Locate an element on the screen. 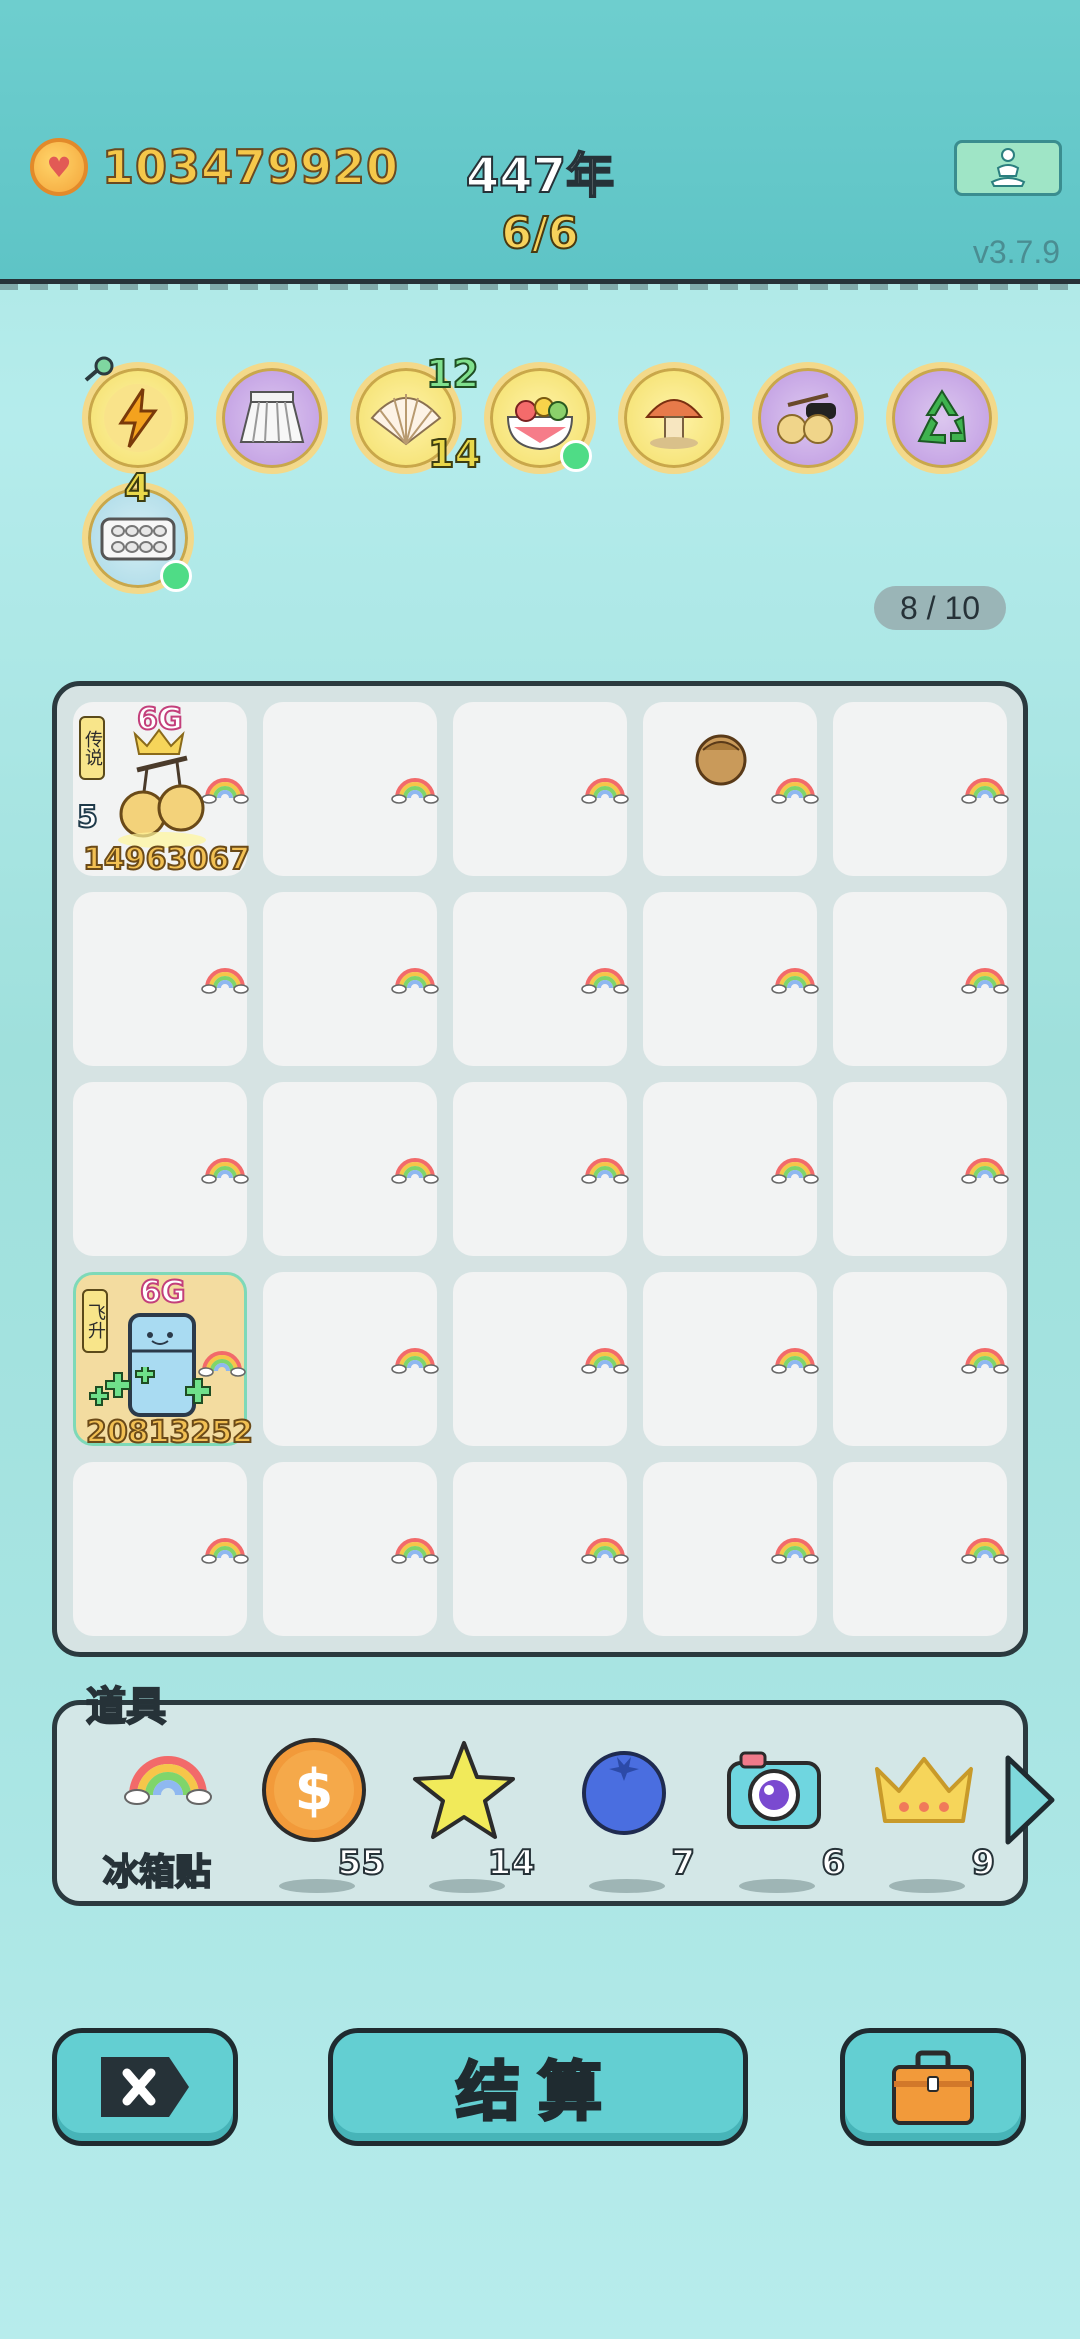 This screenshot has height=2339, width=1080. star-icon is located at coordinates (464, 1790).